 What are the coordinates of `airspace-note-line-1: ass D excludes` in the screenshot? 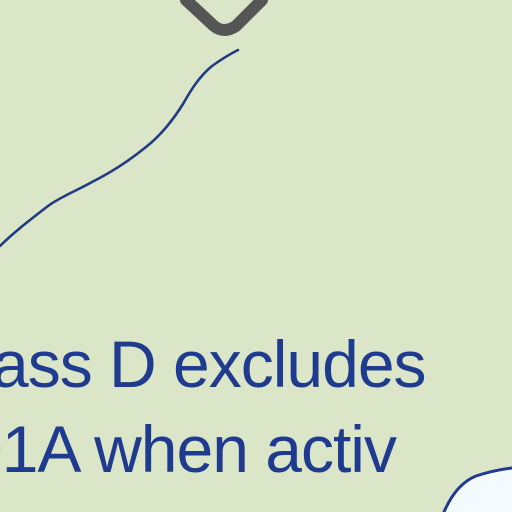 It's located at (213, 364).